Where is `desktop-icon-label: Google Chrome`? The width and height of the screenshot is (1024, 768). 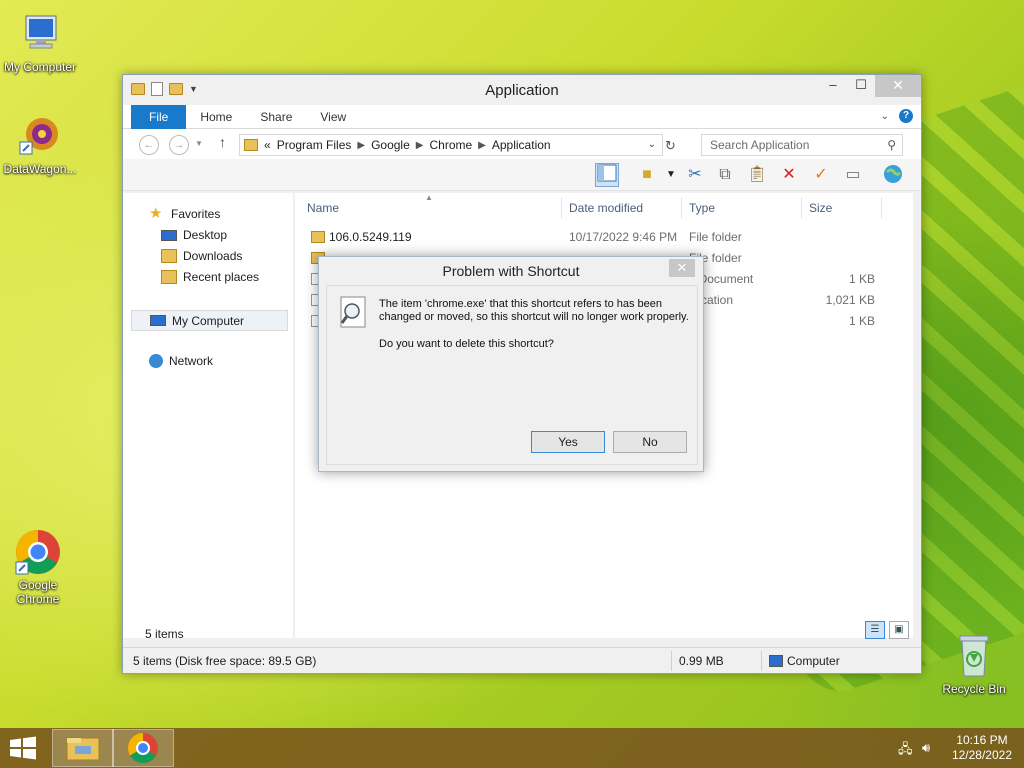
desktop-icon-label: Google Chrome is located at coordinates (38, 592).